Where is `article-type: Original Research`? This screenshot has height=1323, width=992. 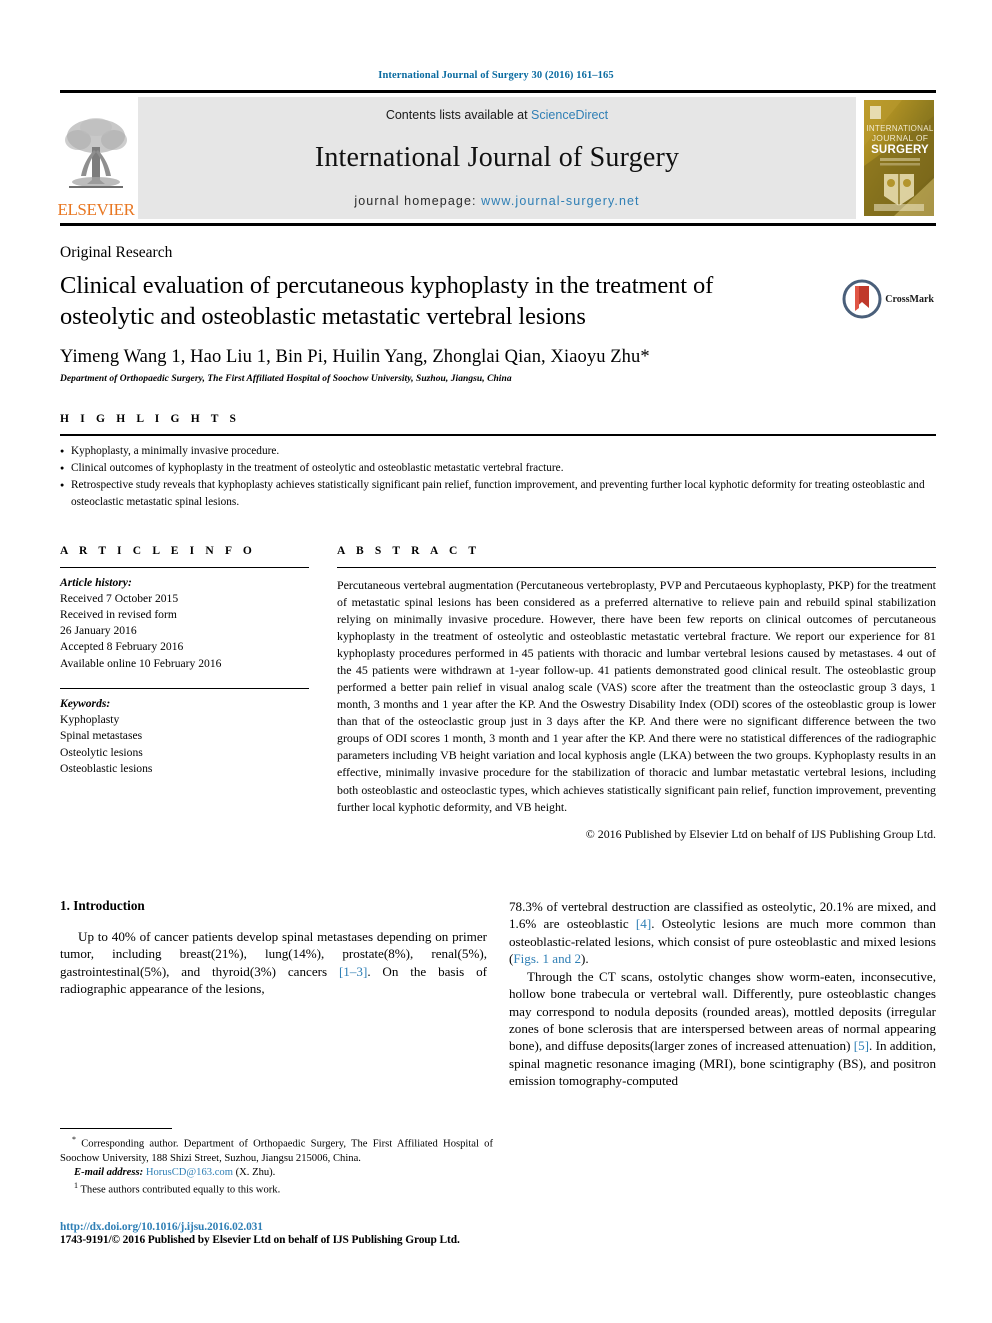
article-type: Original Research is located at coordinates (116, 252).